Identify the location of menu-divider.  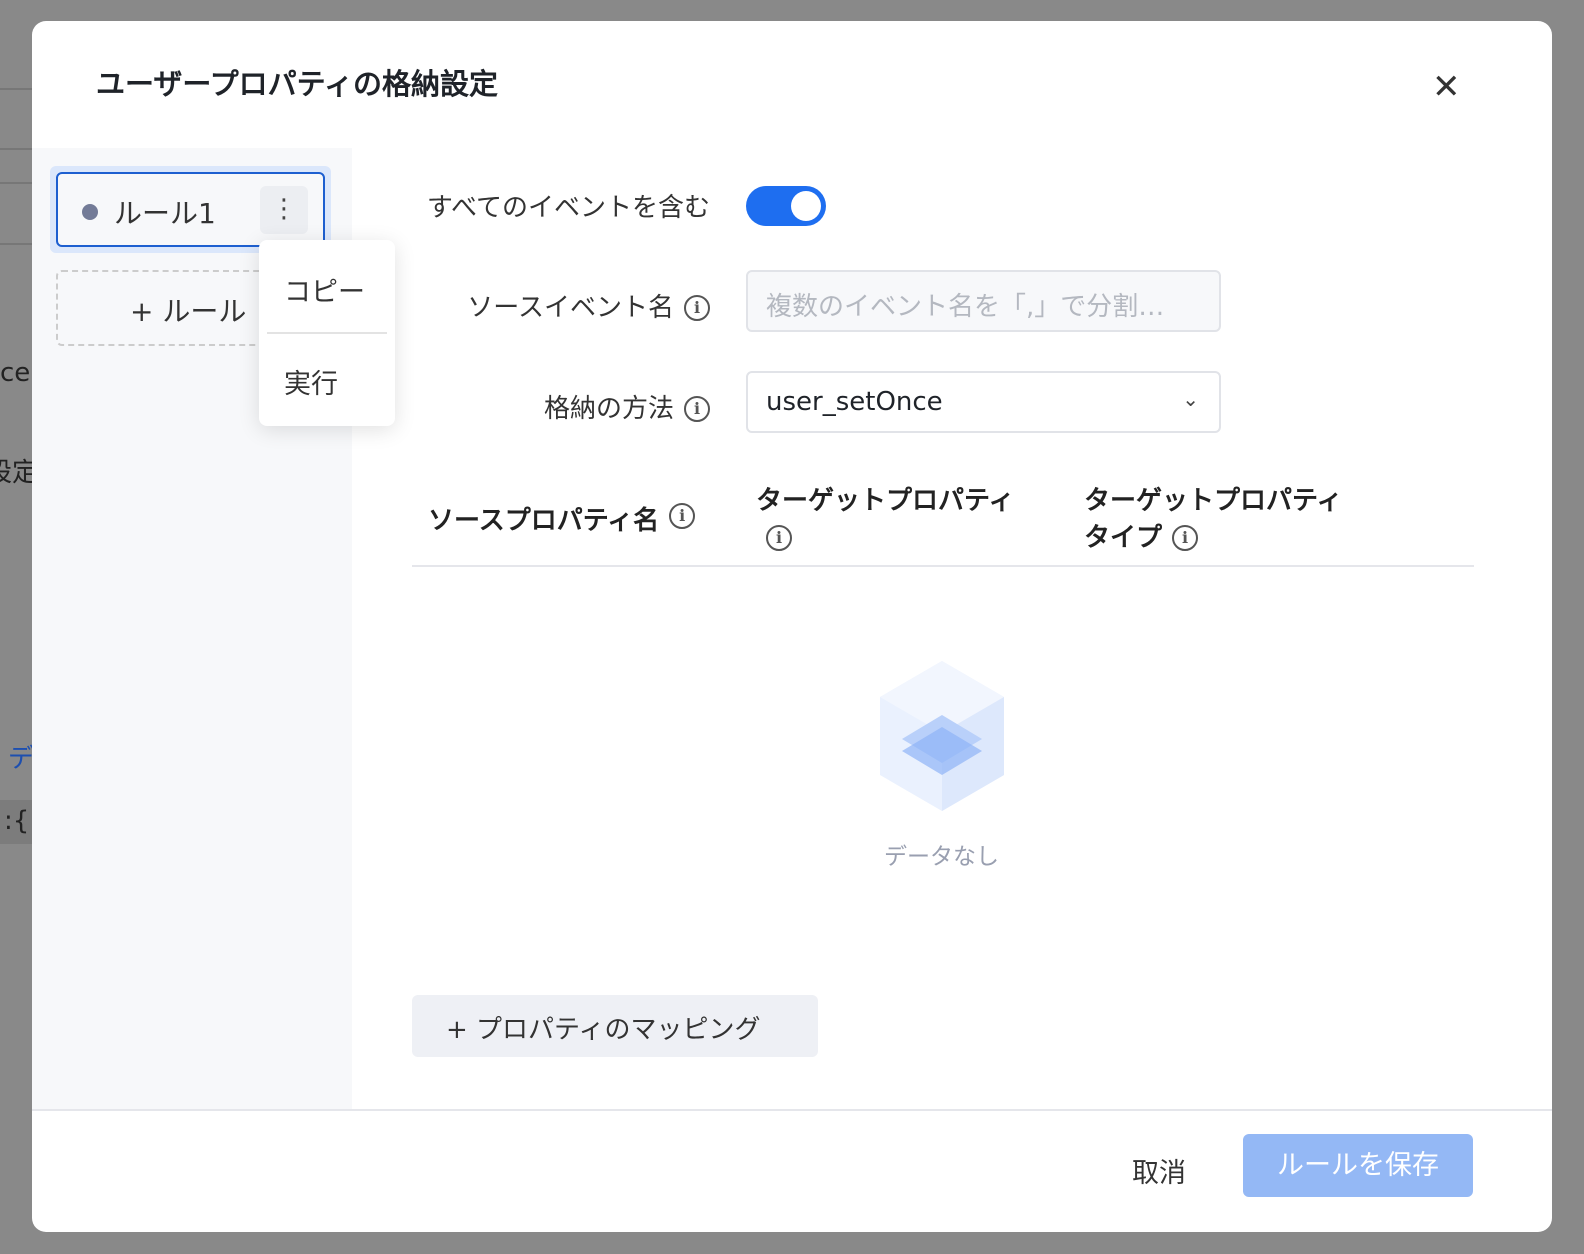
(327, 333).